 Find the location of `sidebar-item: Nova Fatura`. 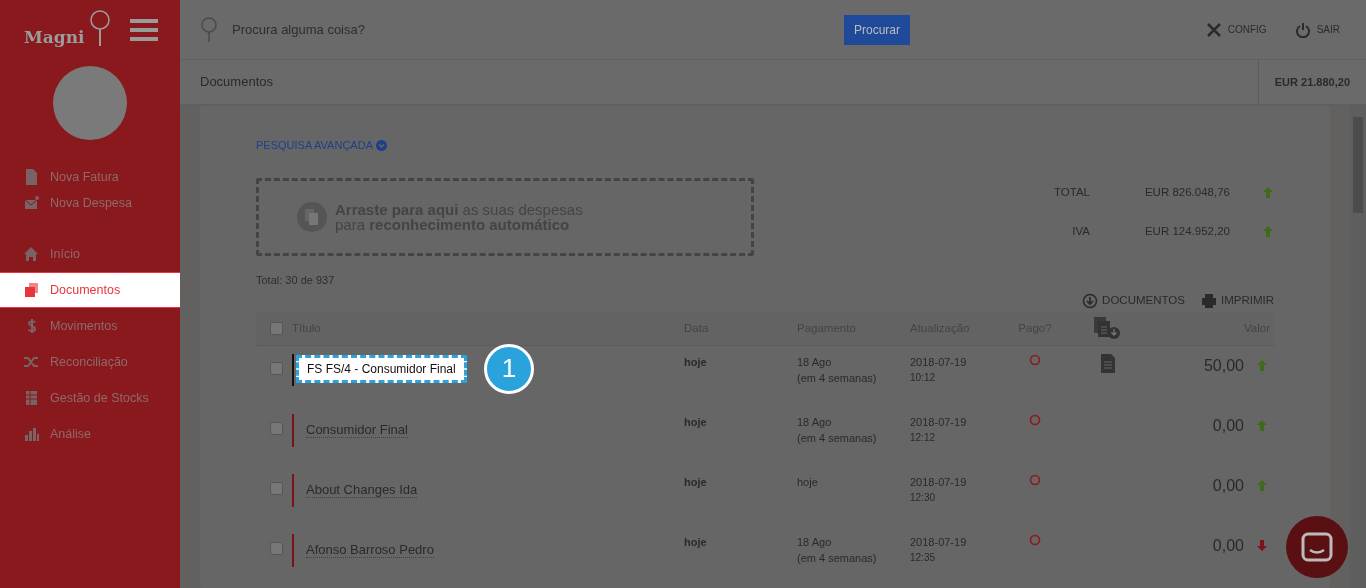

sidebar-item: Nova Fatura is located at coordinates (90, 177).